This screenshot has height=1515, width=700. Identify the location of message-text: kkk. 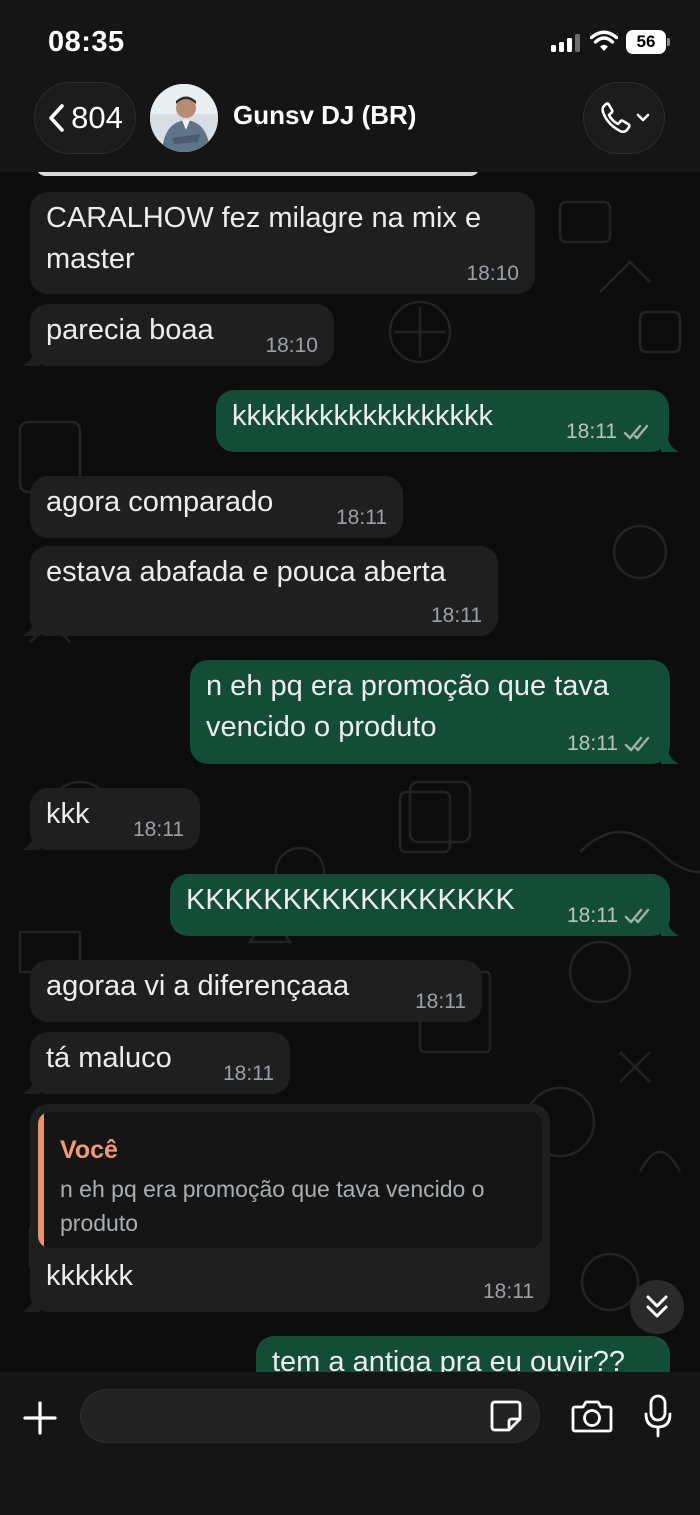
(68, 814).